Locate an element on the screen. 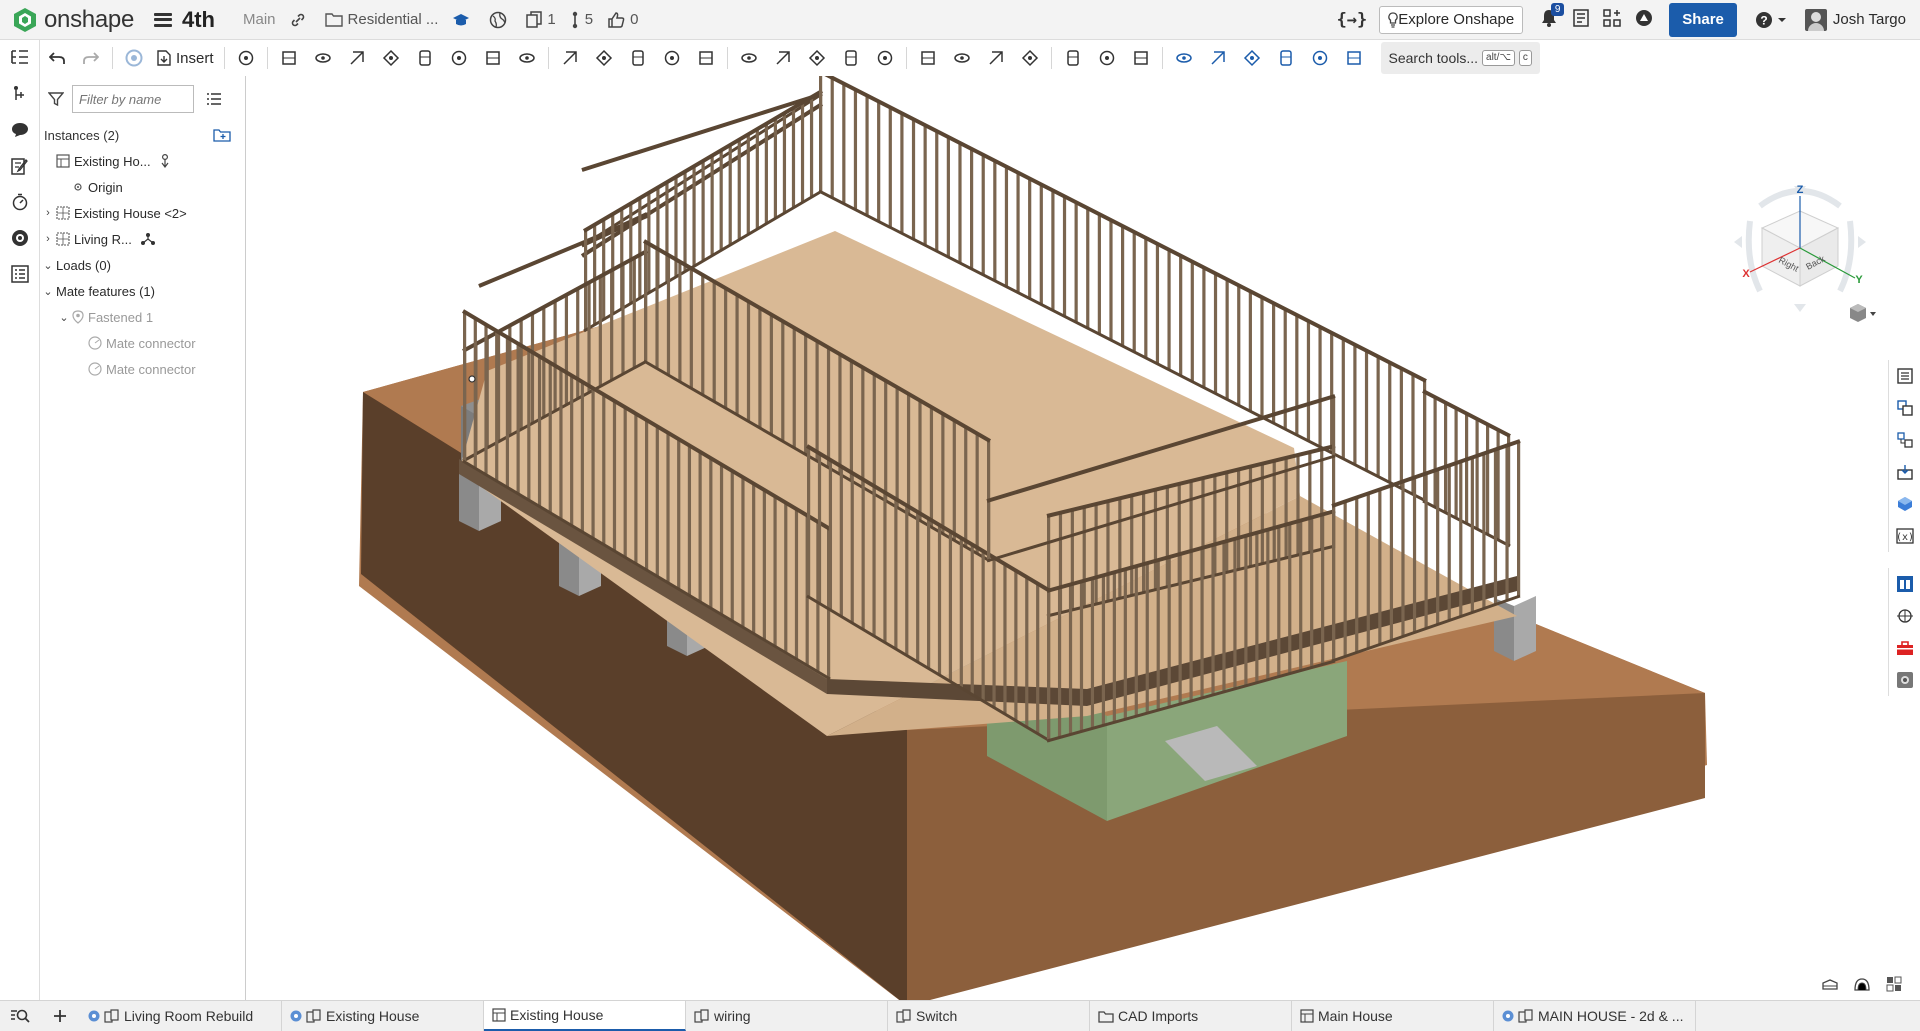 The width and height of the screenshot is (1920, 1031). explode-button is located at coordinates (851, 58).